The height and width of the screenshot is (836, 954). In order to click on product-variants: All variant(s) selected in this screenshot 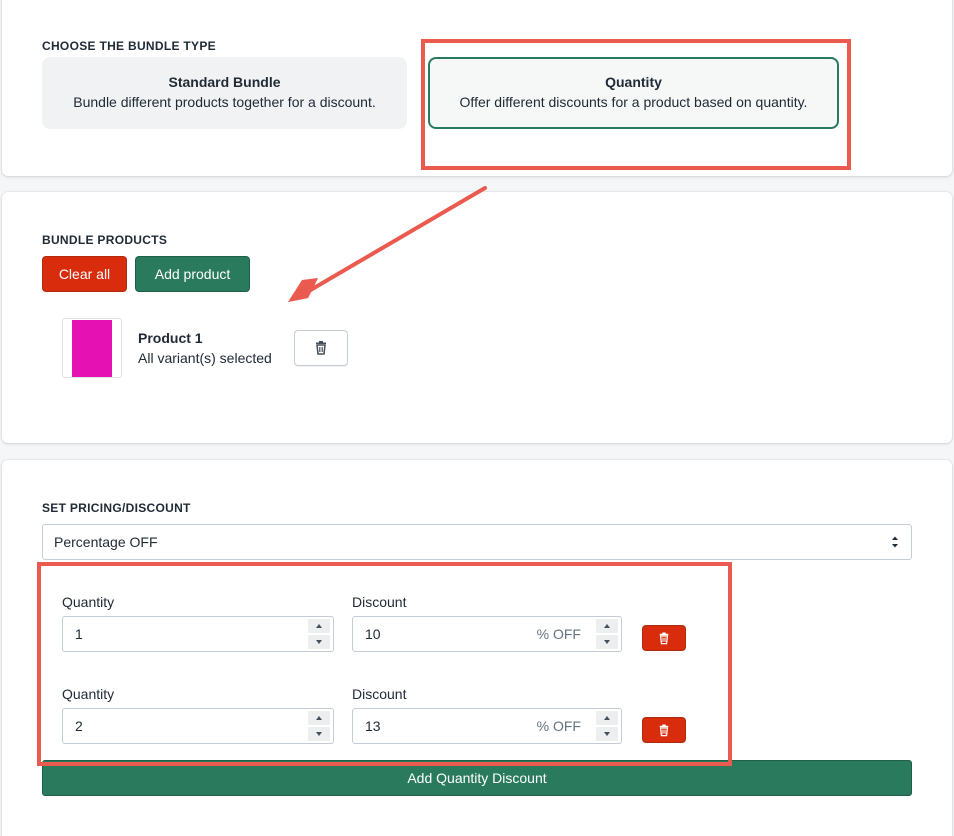, I will do `click(205, 358)`.